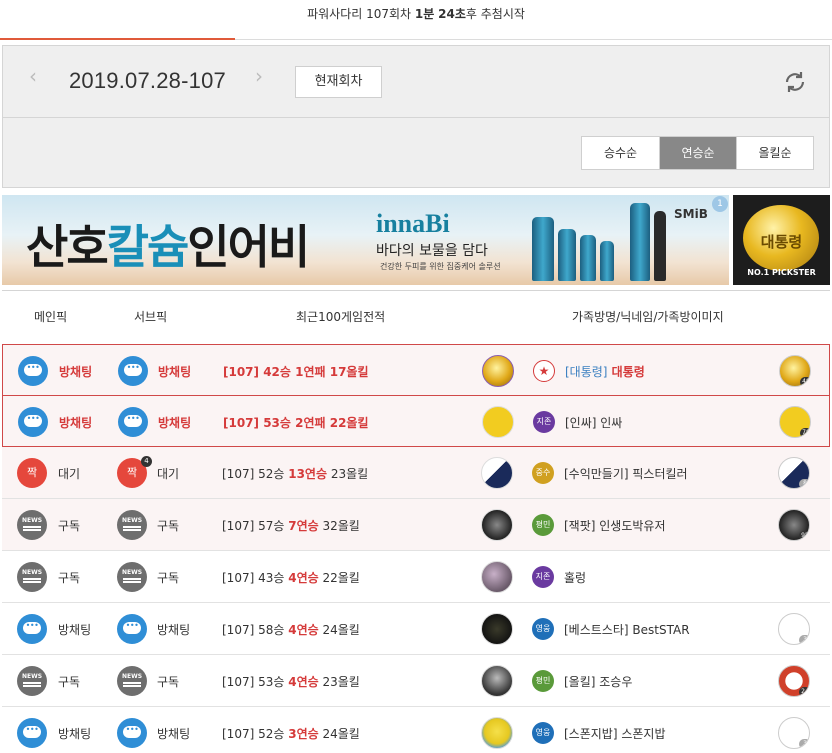 This screenshot has height=753, width=832. I want to click on family-image: 95, so click(794, 525).